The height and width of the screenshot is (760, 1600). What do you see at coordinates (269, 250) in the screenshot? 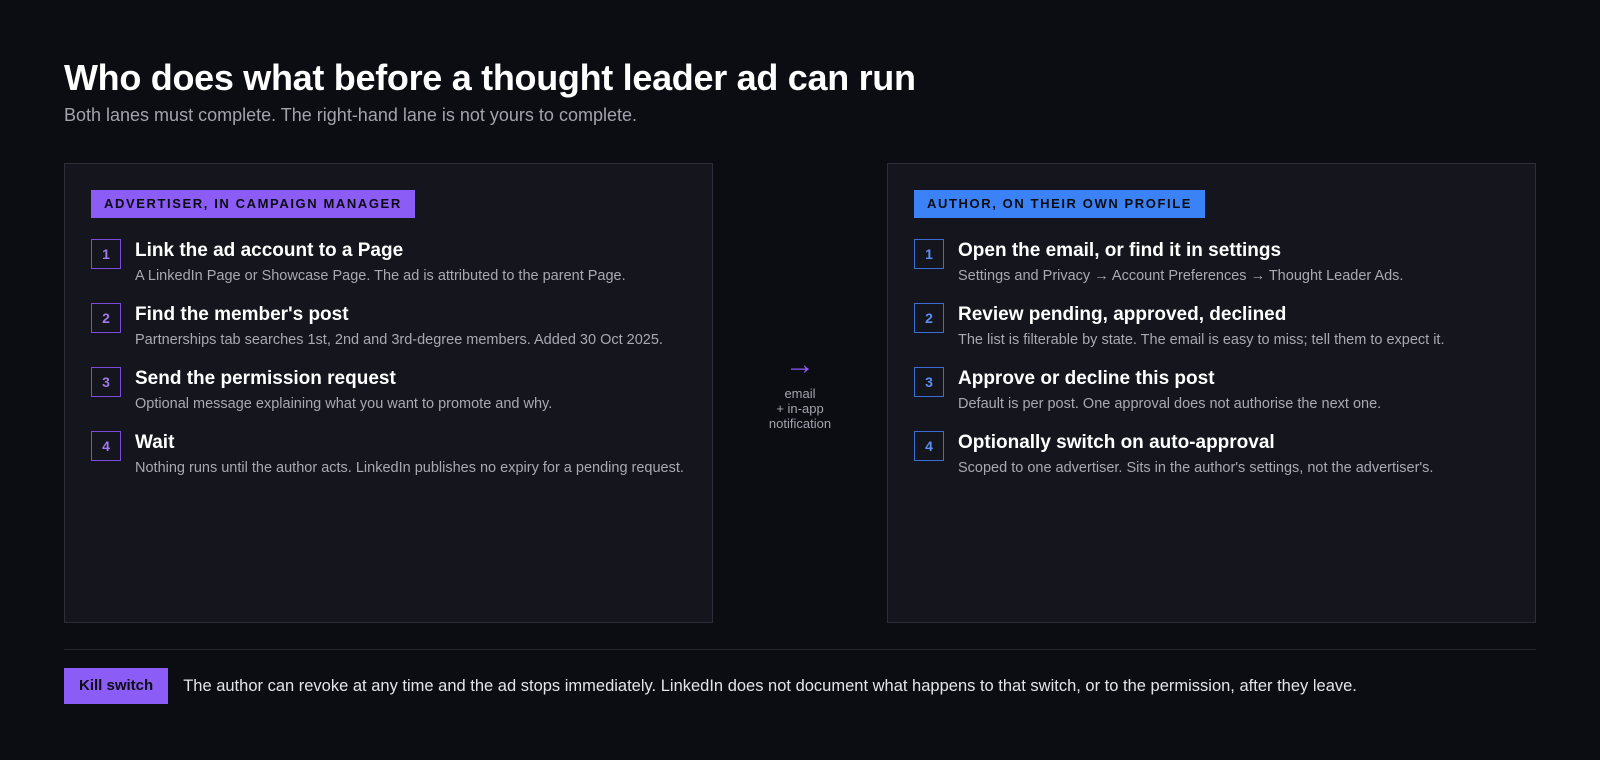
I see `step-title: Link the ad account to a Page` at bounding box center [269, 250].